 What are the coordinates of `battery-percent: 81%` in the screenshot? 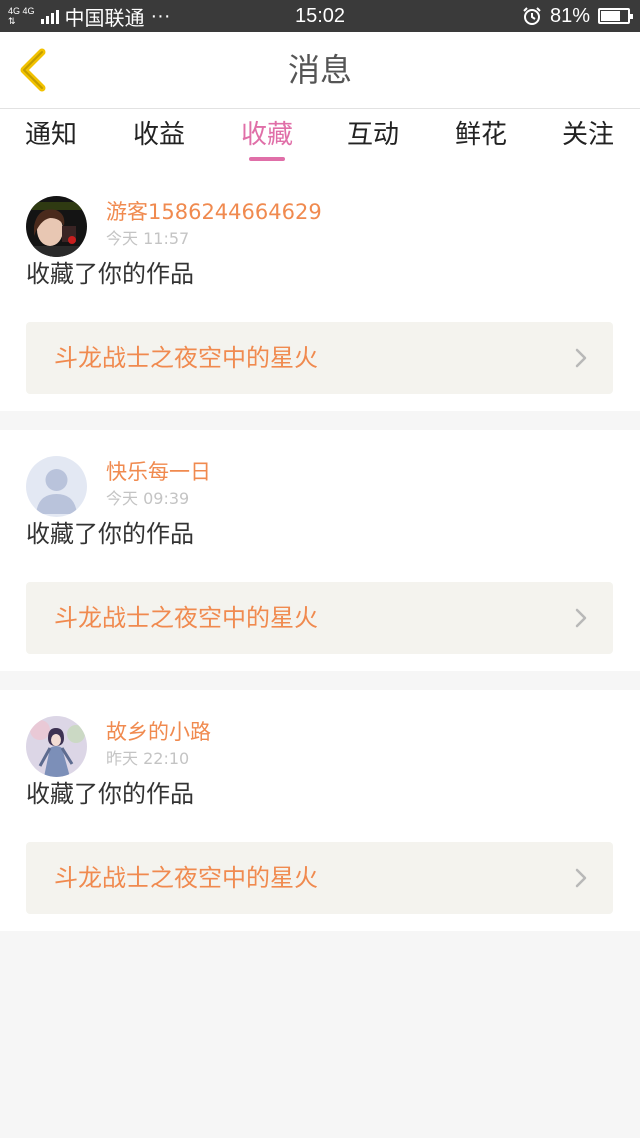 It's located at (569, 15).